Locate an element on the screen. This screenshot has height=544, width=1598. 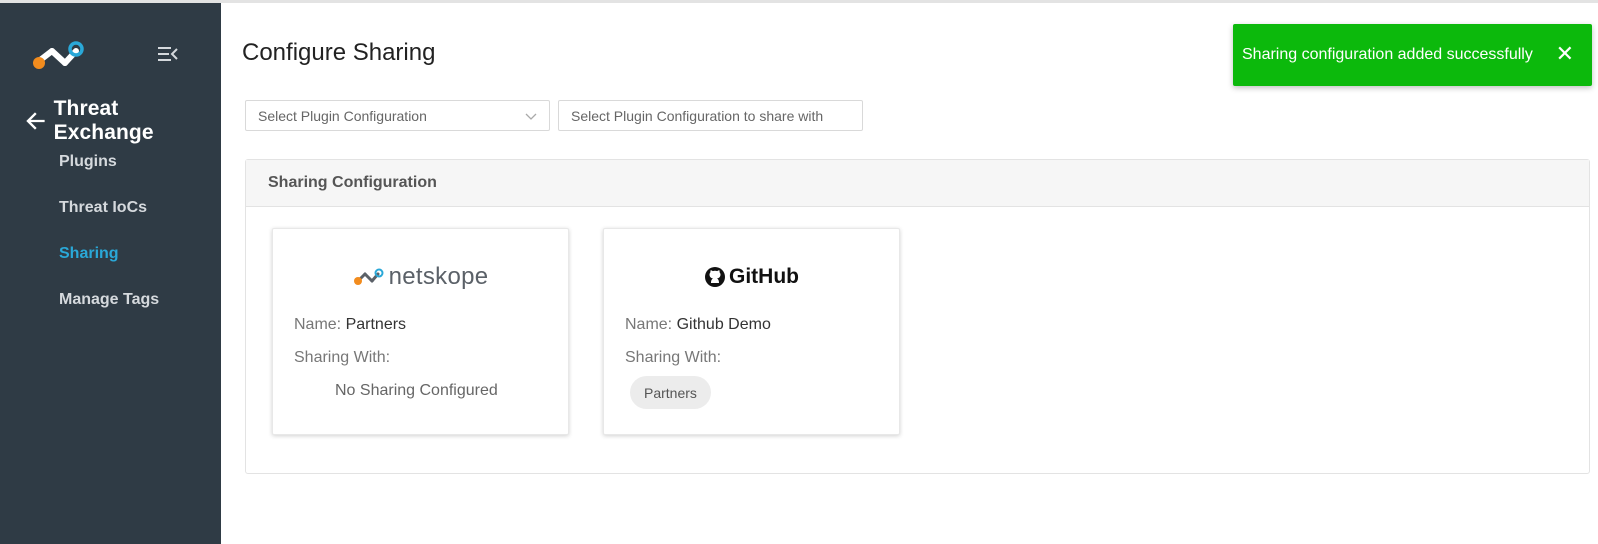
netskope-mark-icon is located at coordinates (368, 276).